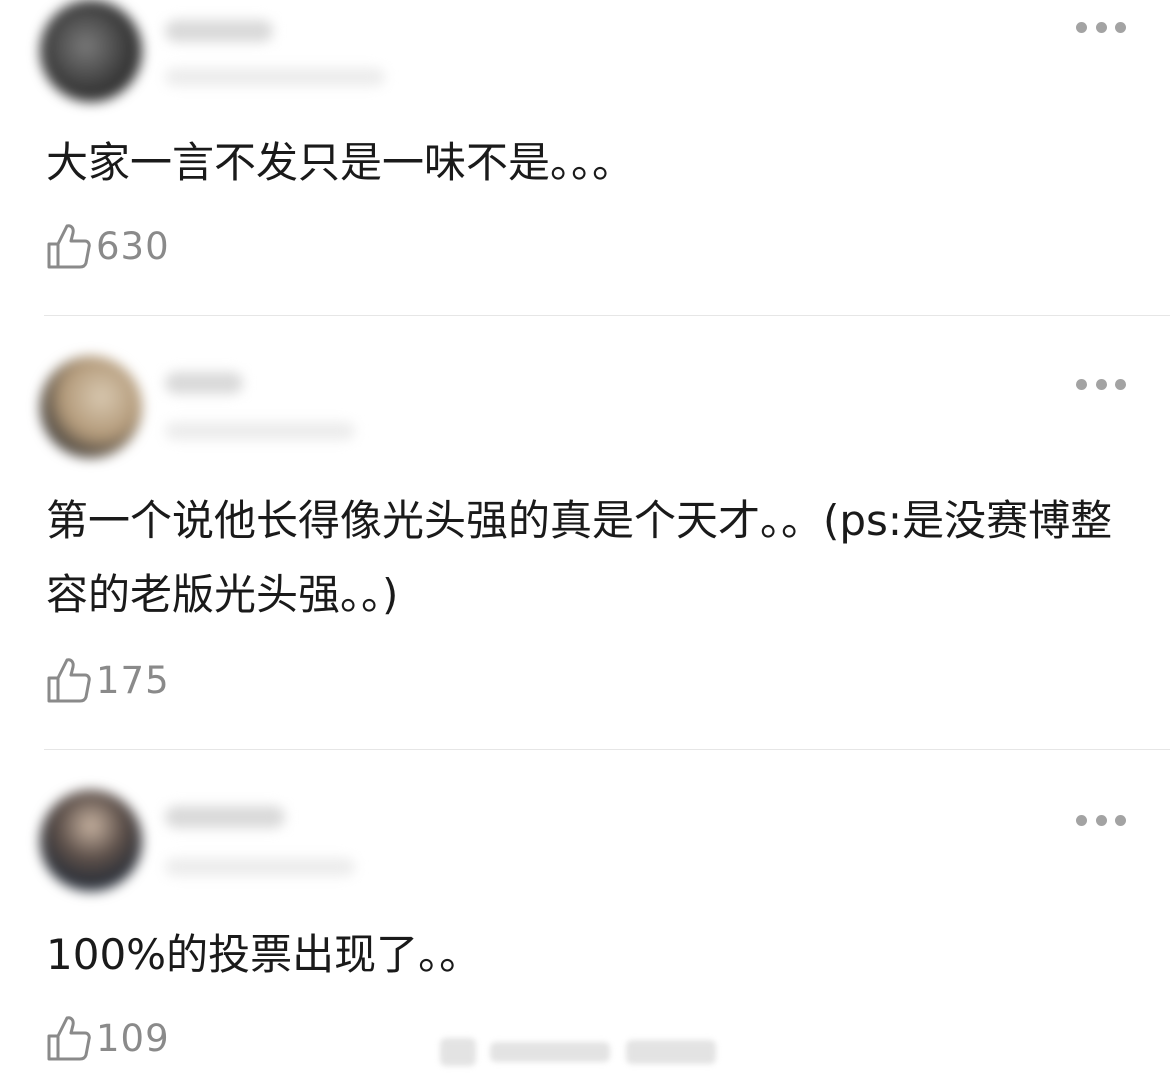 The image size is (1170, 1088). I want to click on comment-text: 大家一言不发只是一味不是。。。, so click(340, 162).